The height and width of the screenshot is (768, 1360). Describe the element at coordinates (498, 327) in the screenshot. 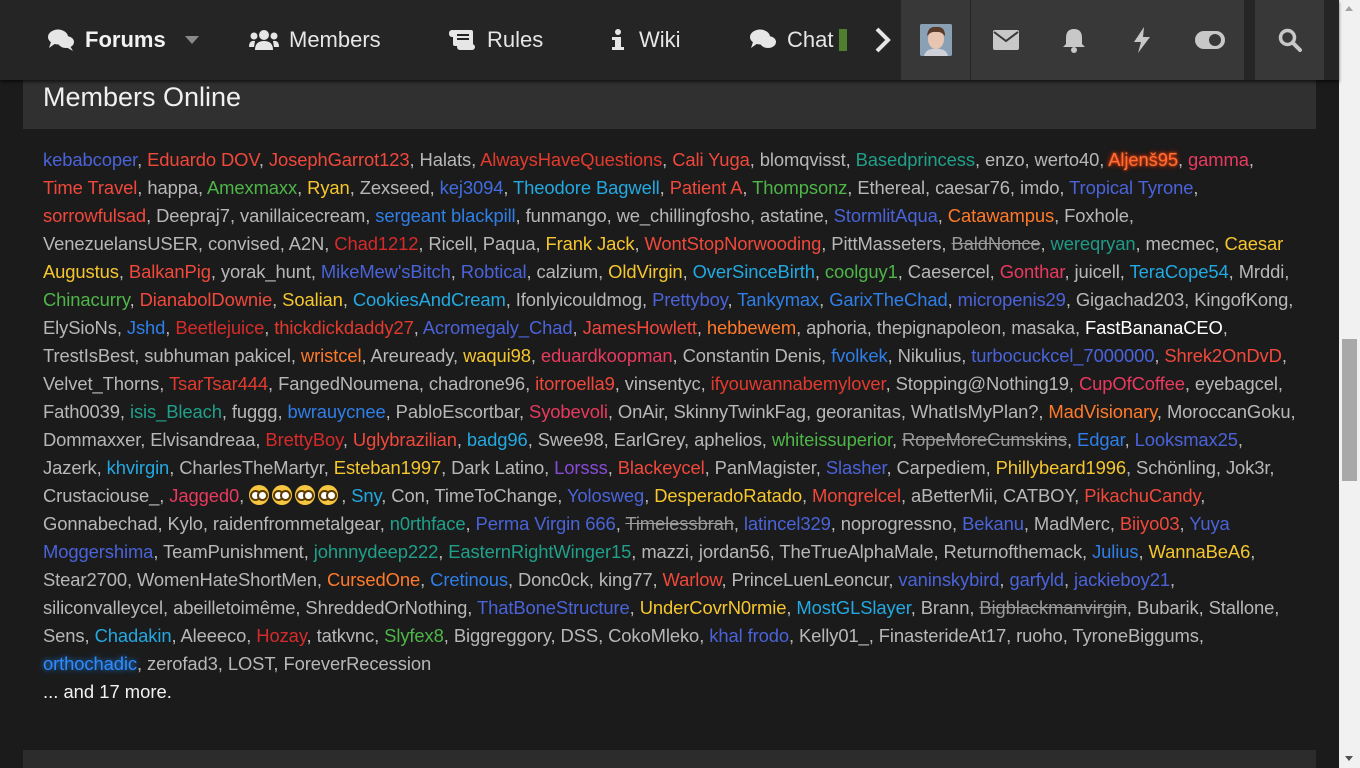

I see `member-link: Acromegaly_Chad` at that location.